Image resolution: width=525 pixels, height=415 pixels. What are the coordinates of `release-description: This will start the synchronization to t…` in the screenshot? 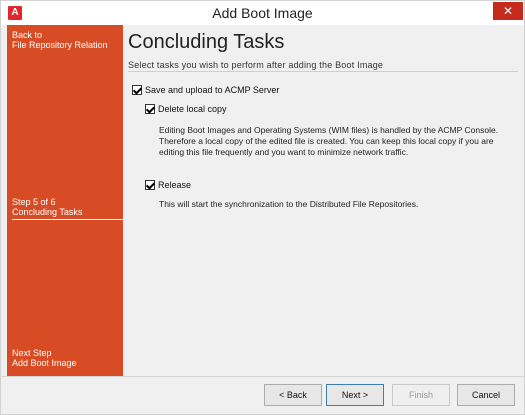 It's located at (289, 204).